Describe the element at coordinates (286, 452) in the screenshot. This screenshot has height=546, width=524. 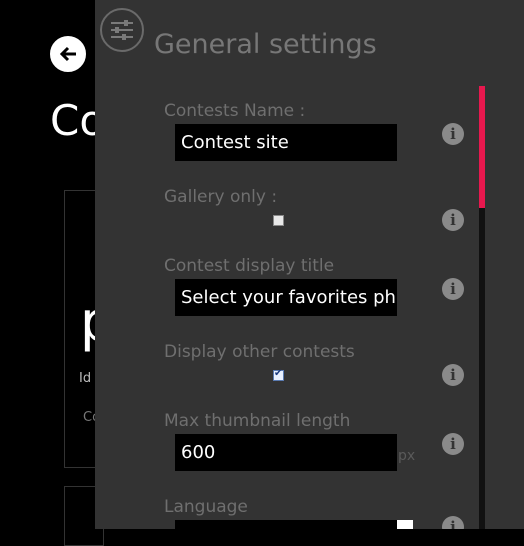
I see `max-thumb-input: 600` at that location.